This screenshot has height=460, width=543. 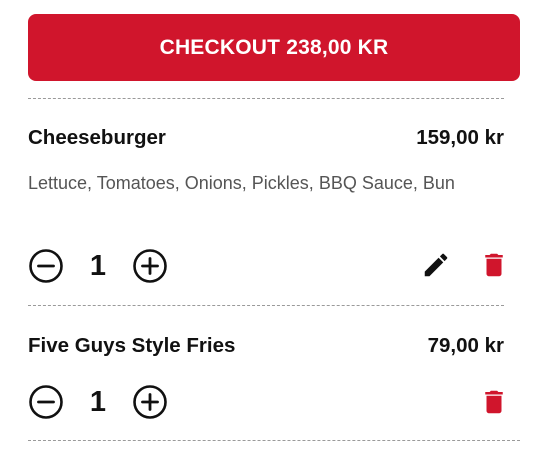 I want to click on pencil-icon, so click(x=436, y=265).